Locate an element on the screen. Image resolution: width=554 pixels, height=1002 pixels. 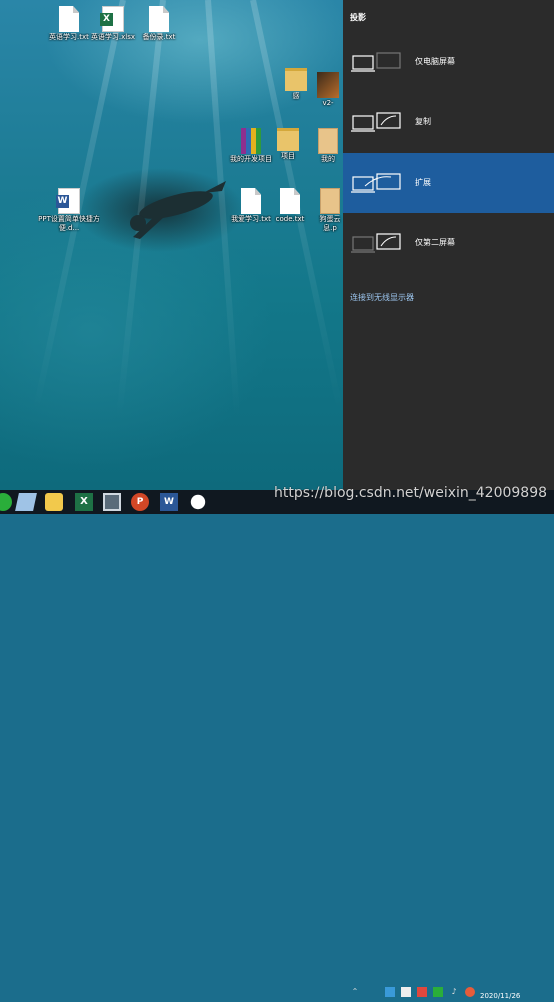
option-label: 仅电脑屏幕 is located at coordinates (435, 61).